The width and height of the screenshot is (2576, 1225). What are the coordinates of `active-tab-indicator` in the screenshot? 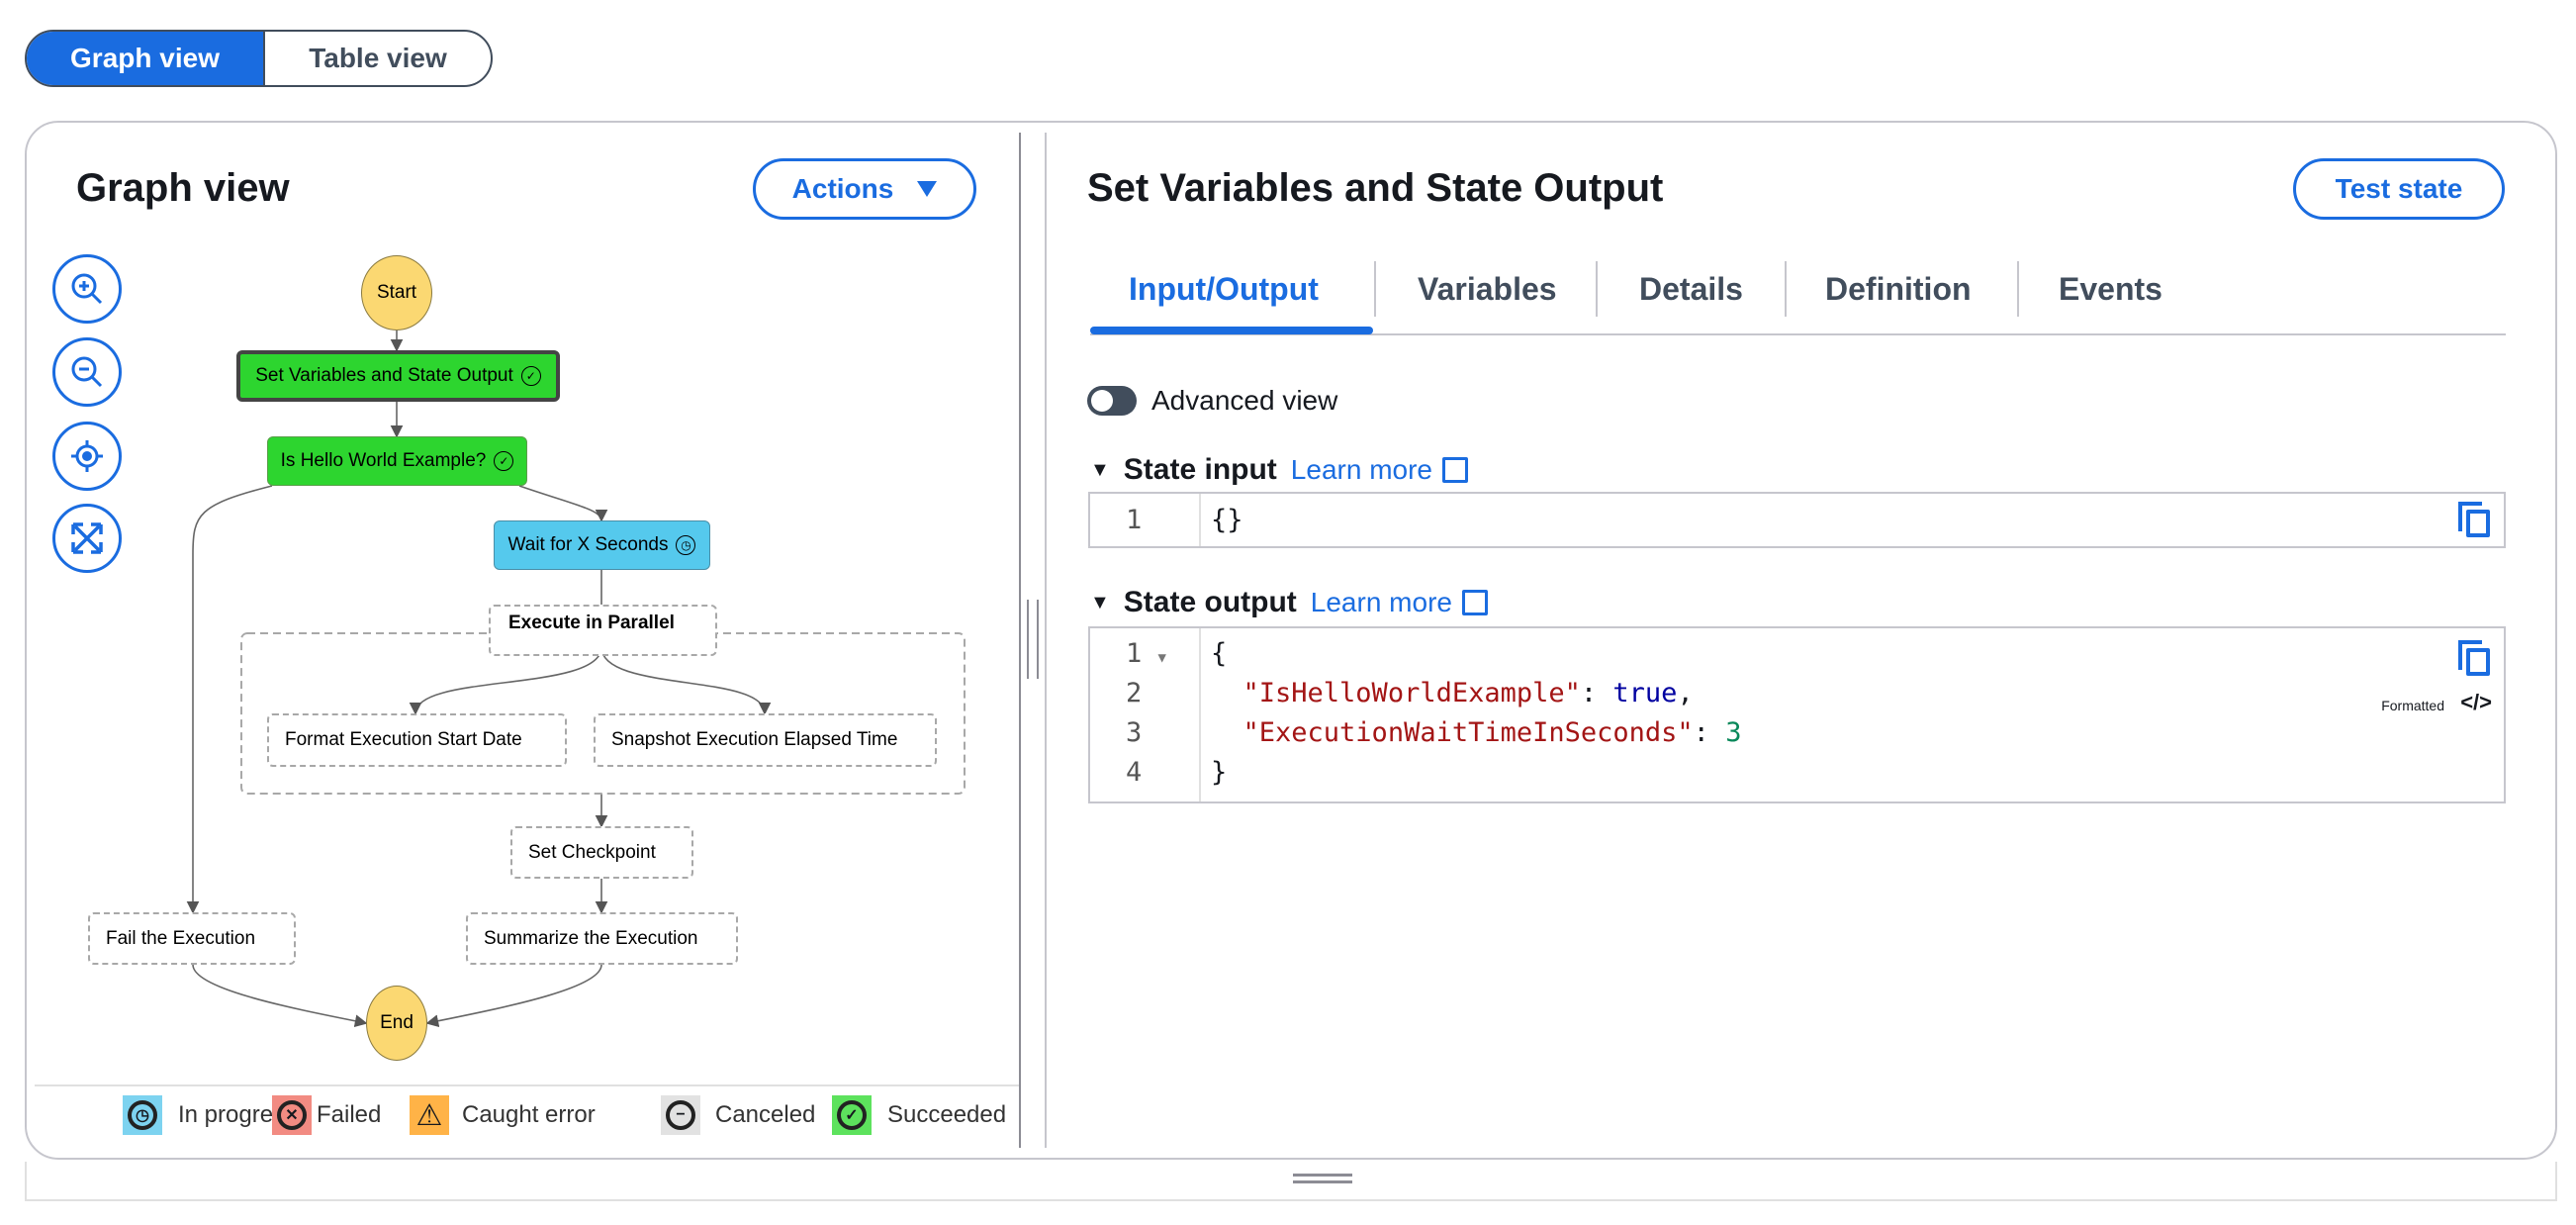 It's located at (1231, 330).